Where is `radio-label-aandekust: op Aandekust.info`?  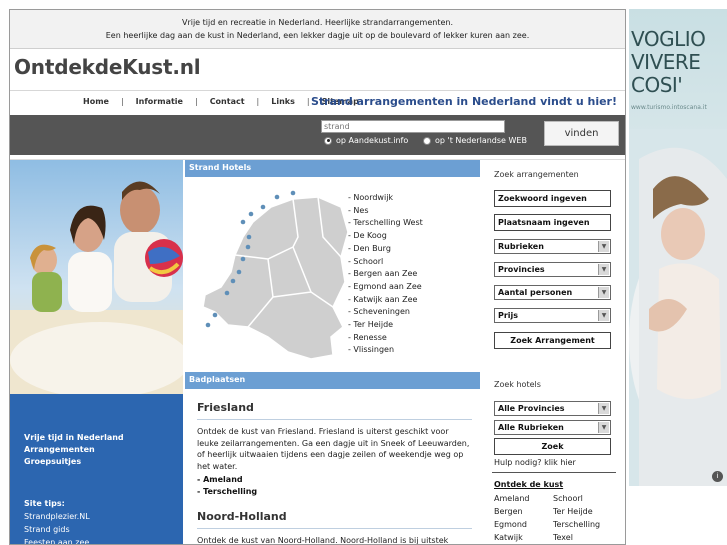 radio-label-aandekust: op Aandekust.info is located at coordinates (372, 140).